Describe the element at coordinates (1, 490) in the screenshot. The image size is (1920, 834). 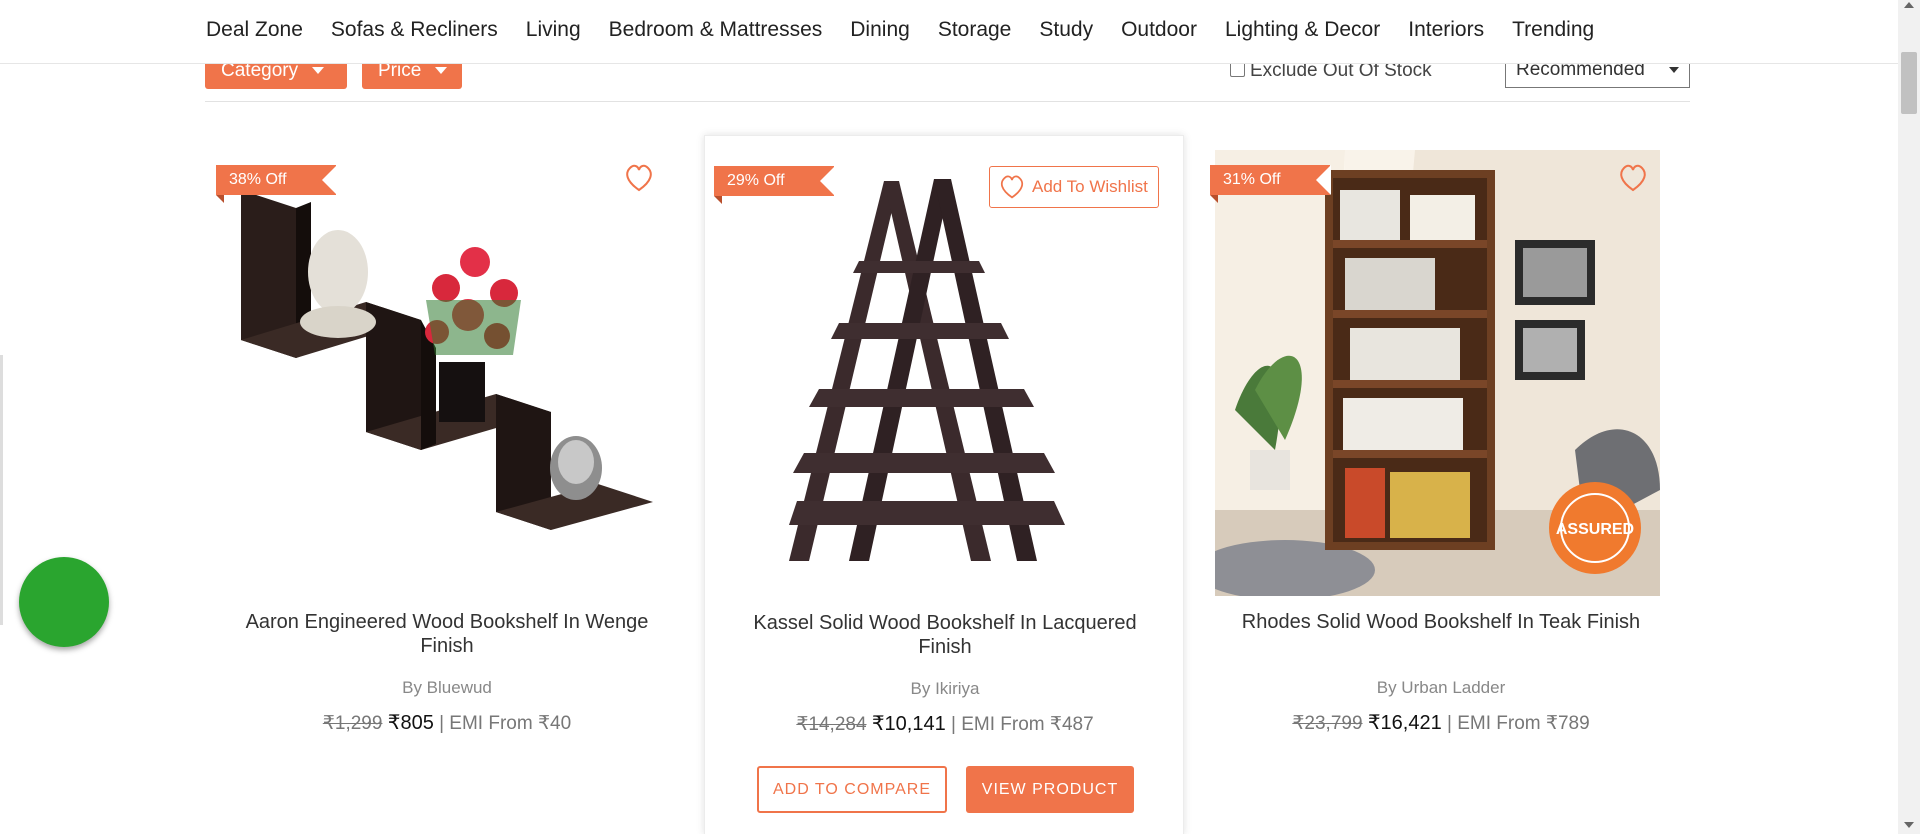
I see `side-panel-edge` at that location.